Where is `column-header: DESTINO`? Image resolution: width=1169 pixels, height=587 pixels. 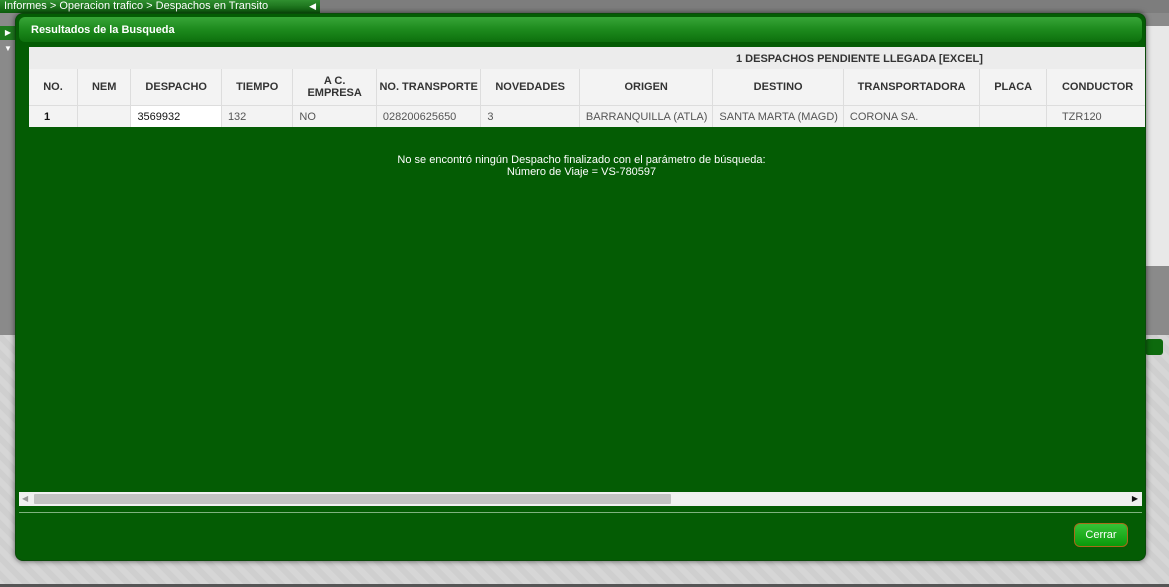
column-header: DESTINO is located at coordinates (778, 87).